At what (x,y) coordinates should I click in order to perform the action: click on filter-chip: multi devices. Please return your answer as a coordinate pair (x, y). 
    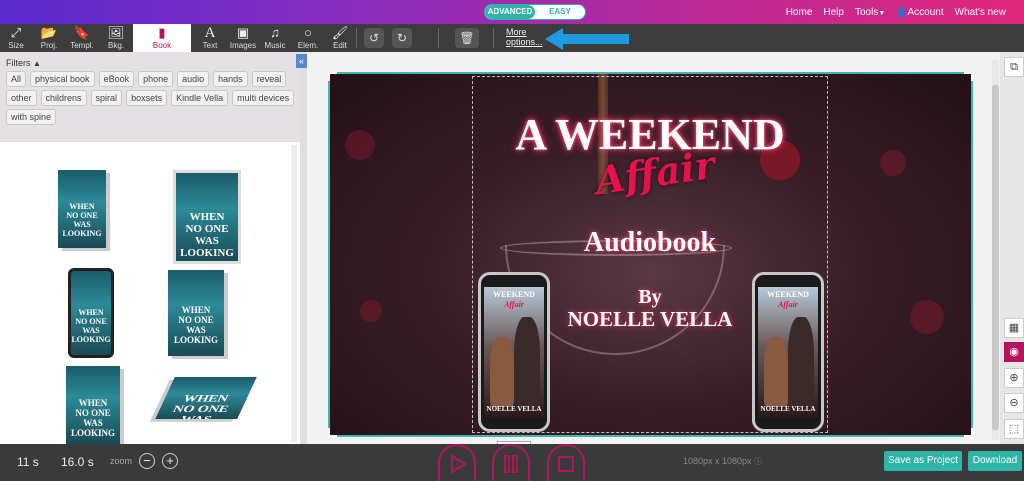
    Looking at the image, I should click on (263, 98).